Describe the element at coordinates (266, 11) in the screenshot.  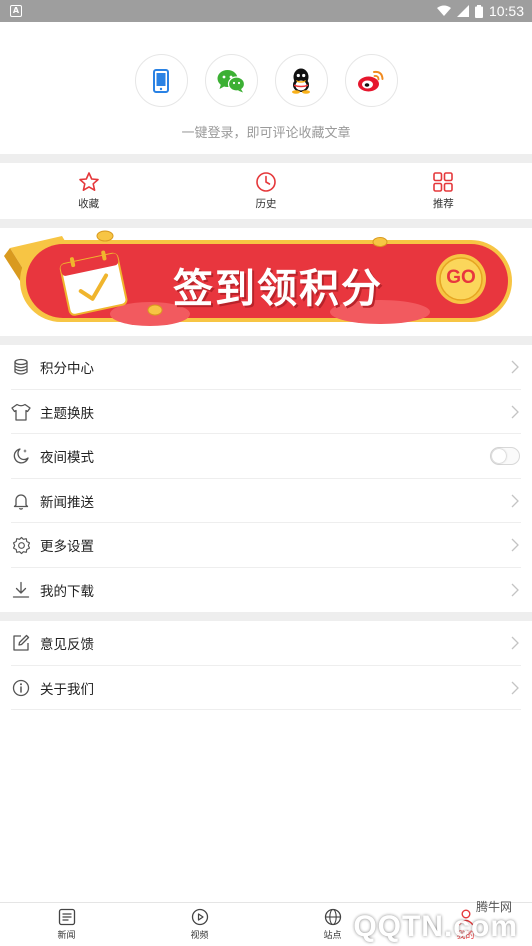
I see `status-bar: A 10:53` at that location.